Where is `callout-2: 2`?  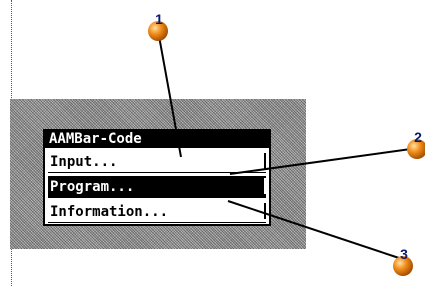 callout-2: 2 is located at coordinates (416, 144).